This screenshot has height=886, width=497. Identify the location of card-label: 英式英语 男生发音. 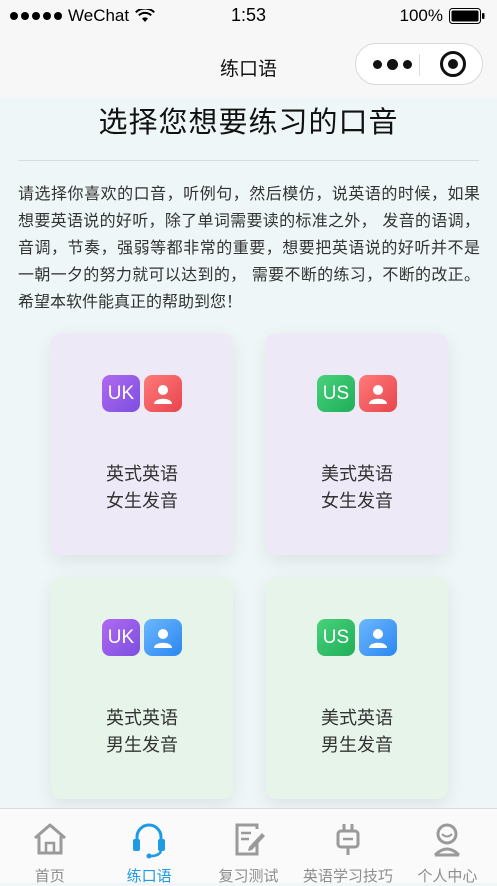
(142, 732).